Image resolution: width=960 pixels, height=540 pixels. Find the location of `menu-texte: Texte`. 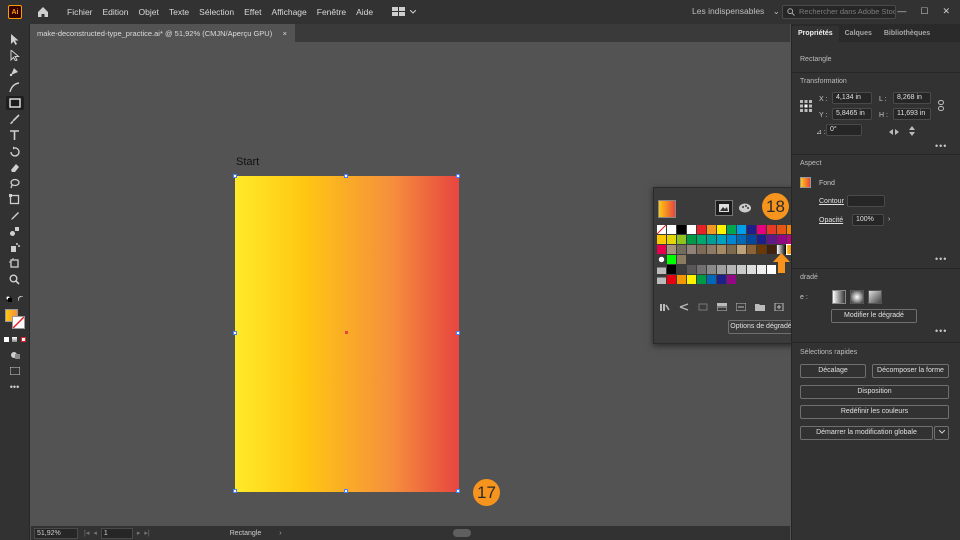

menu-texte: Texte is located at coordinates (179, 12).